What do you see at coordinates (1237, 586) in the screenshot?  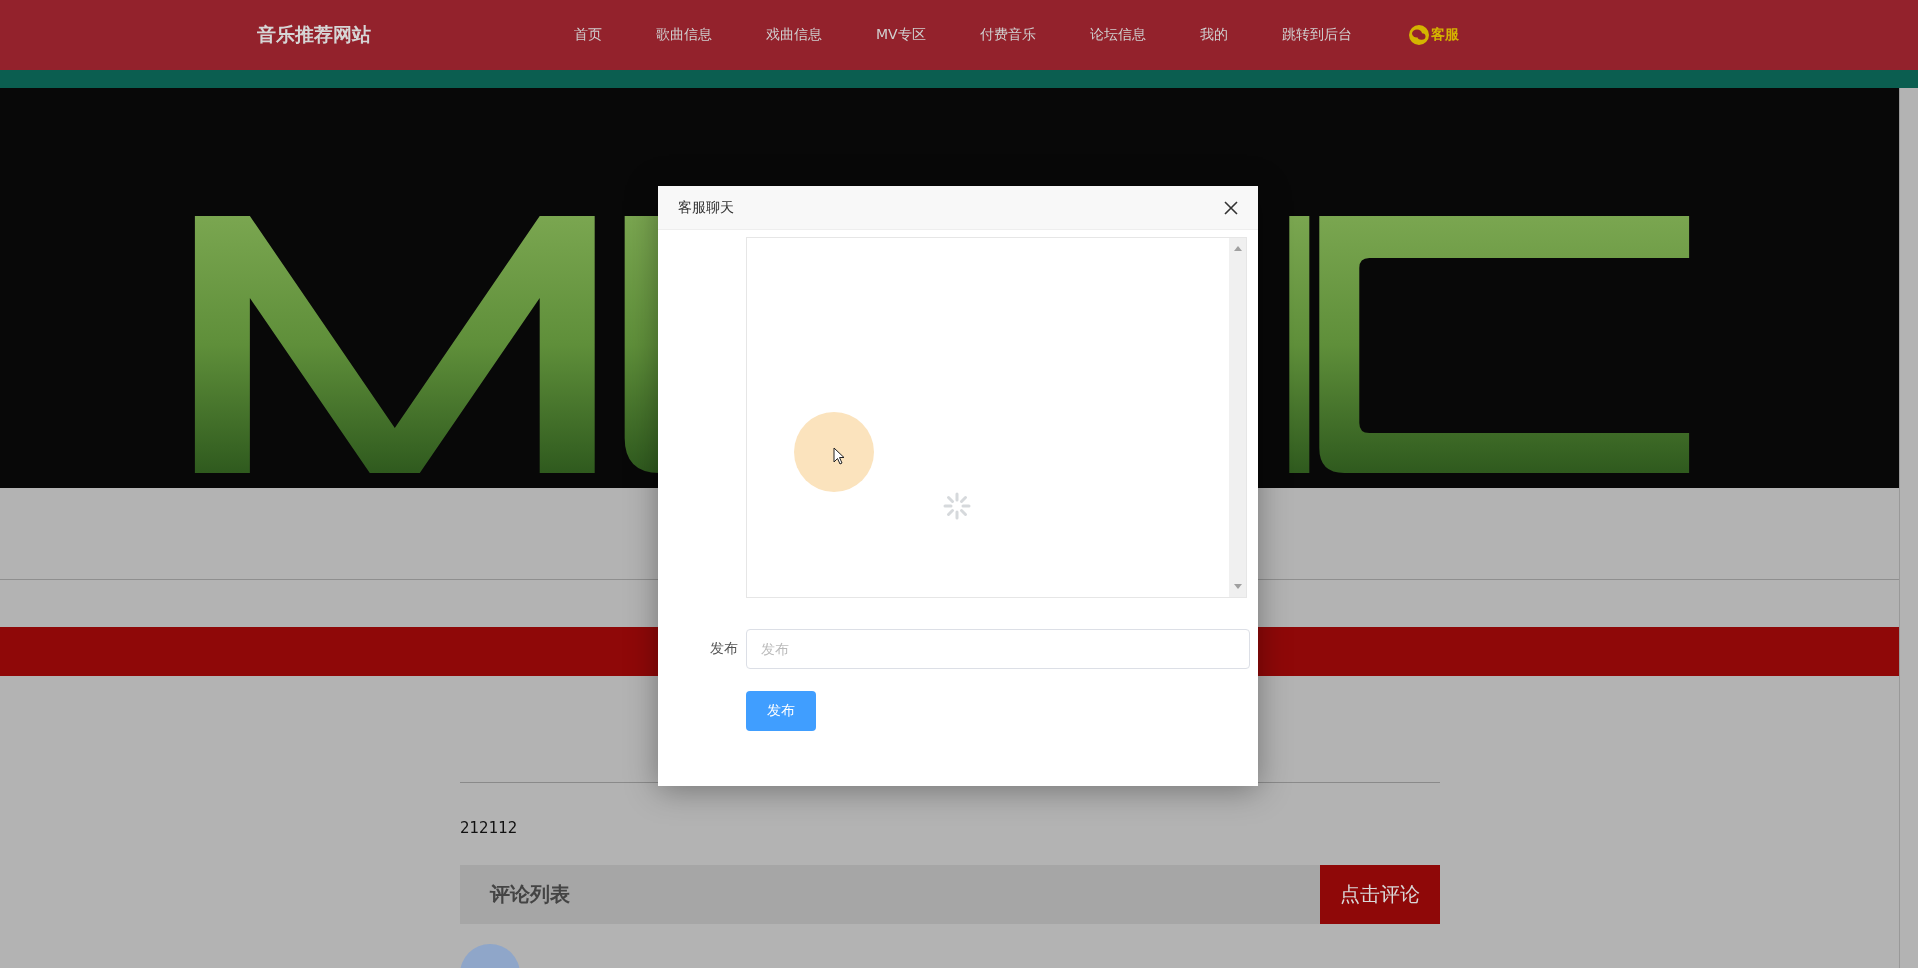 I see `scroll-down-icon` at bounding box center [1237, 586].